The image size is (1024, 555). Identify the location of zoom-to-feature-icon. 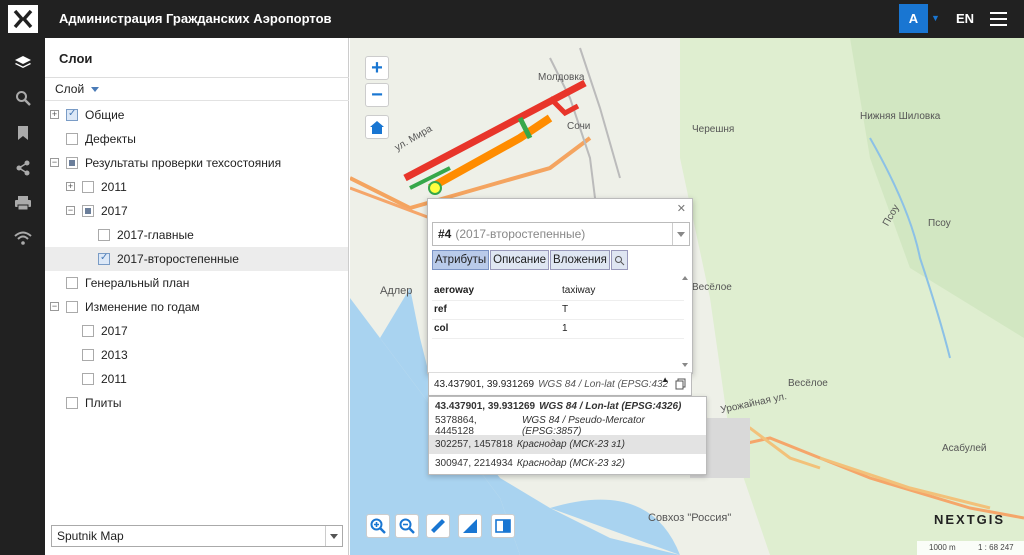
(619, 260).